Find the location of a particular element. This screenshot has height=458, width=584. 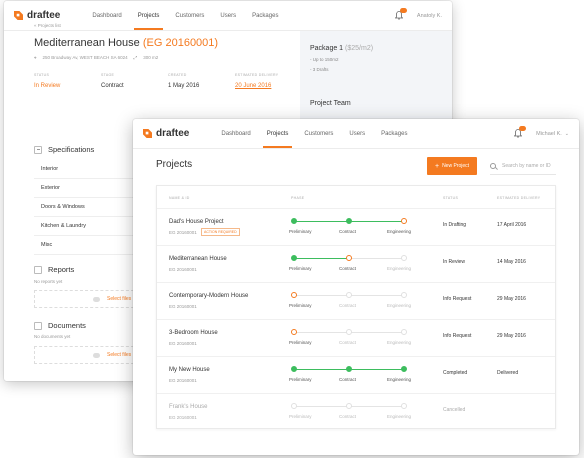

project-name: Contemporary-Modern House is located at coordinates (208, 296).